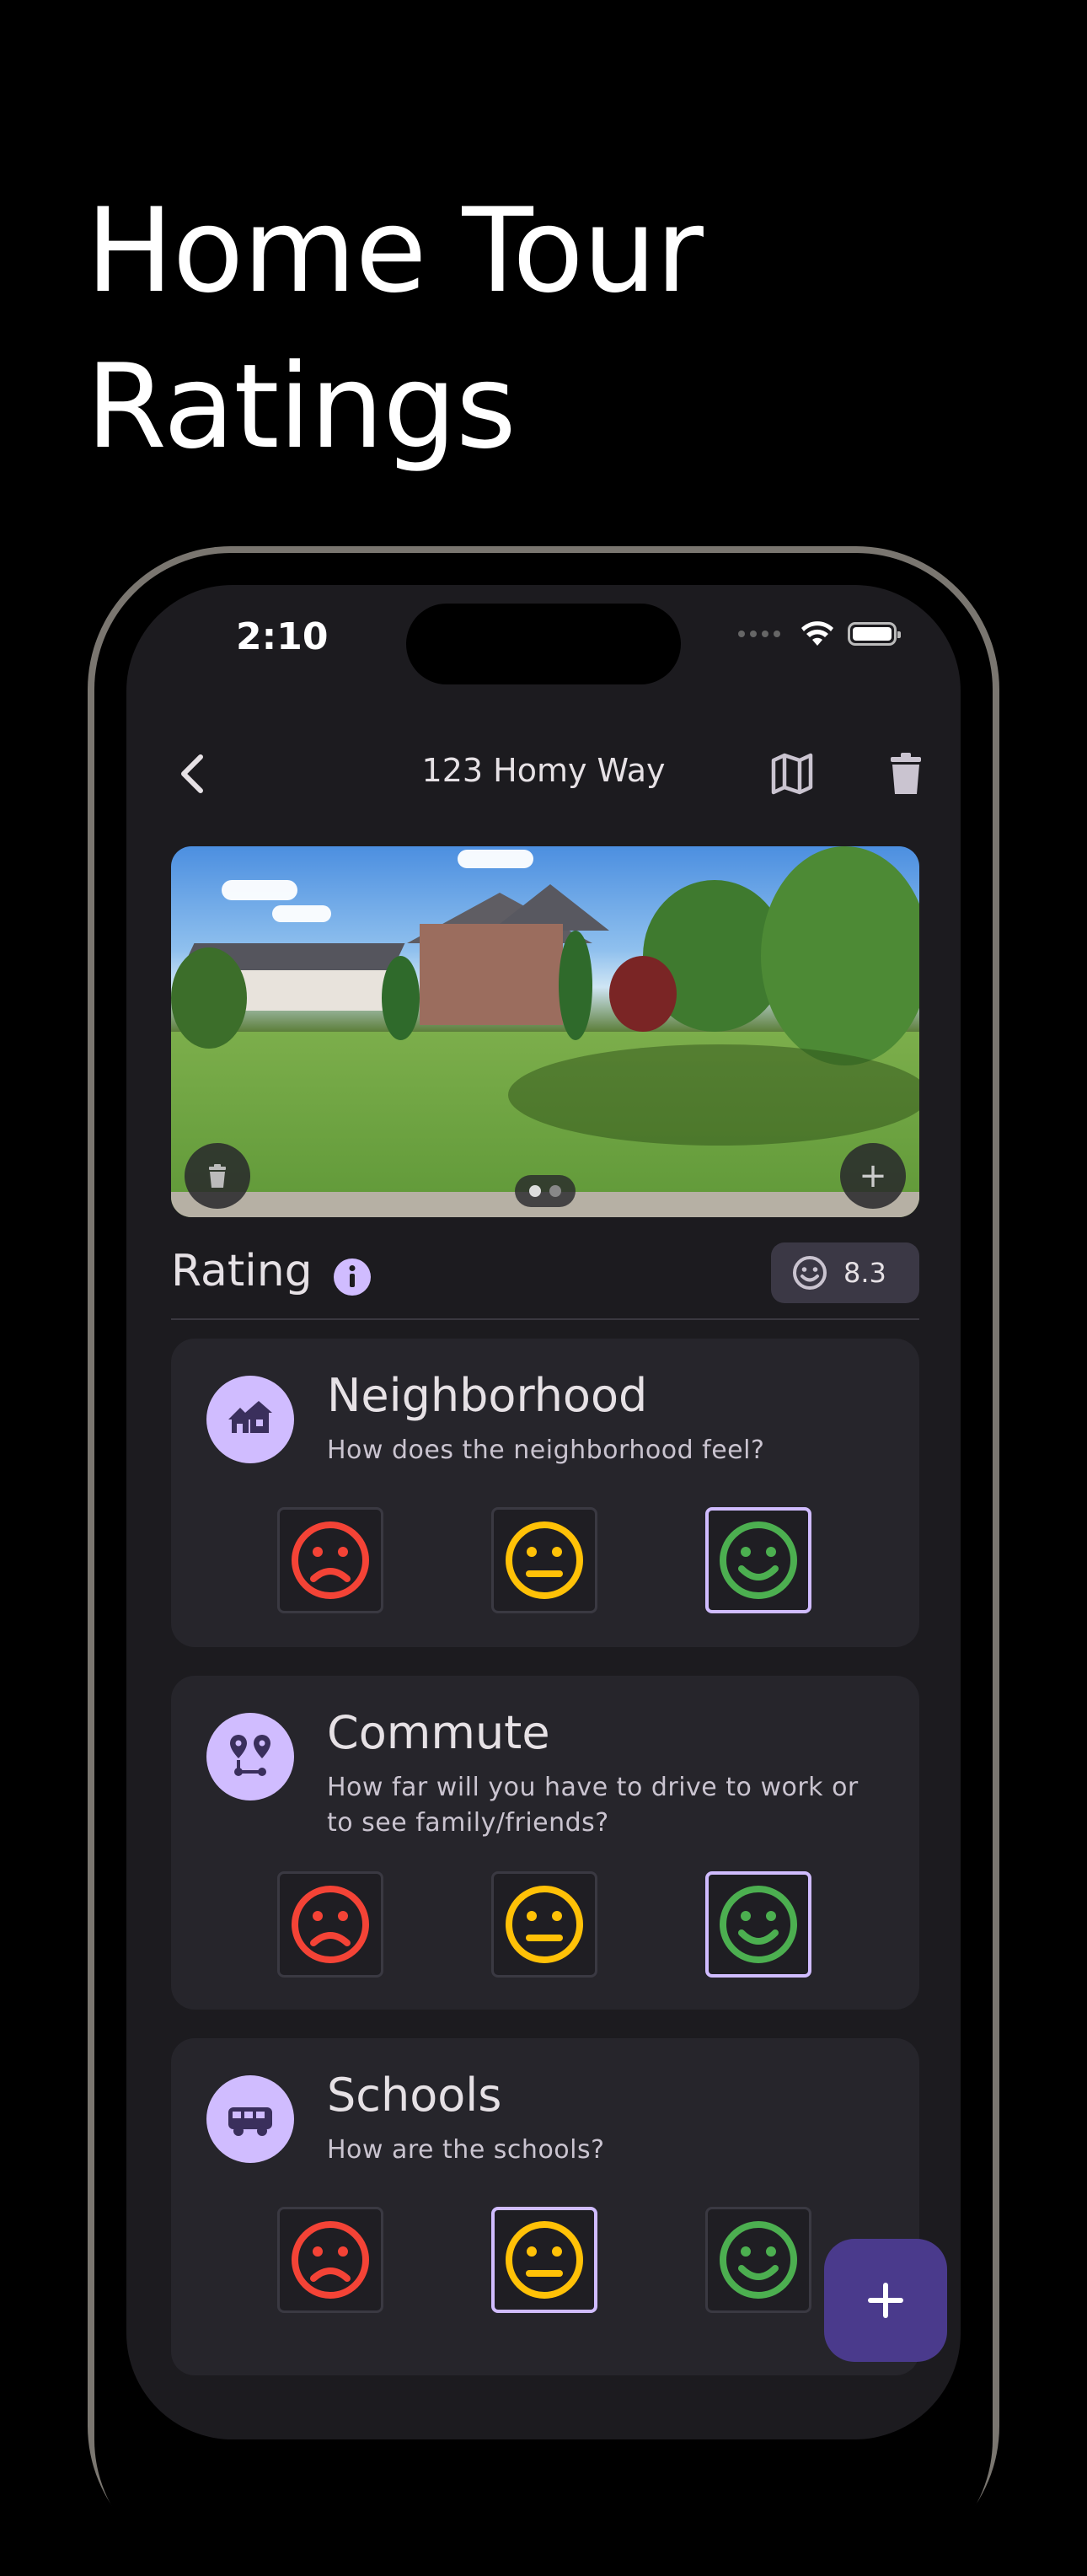 Image resolution: width=1087 pixels, height=2576 pixels. What do you see at coordinates (250, 1419) in the screenshot?
I see `neighborhood-icon` at bounding box center [250, 1419].